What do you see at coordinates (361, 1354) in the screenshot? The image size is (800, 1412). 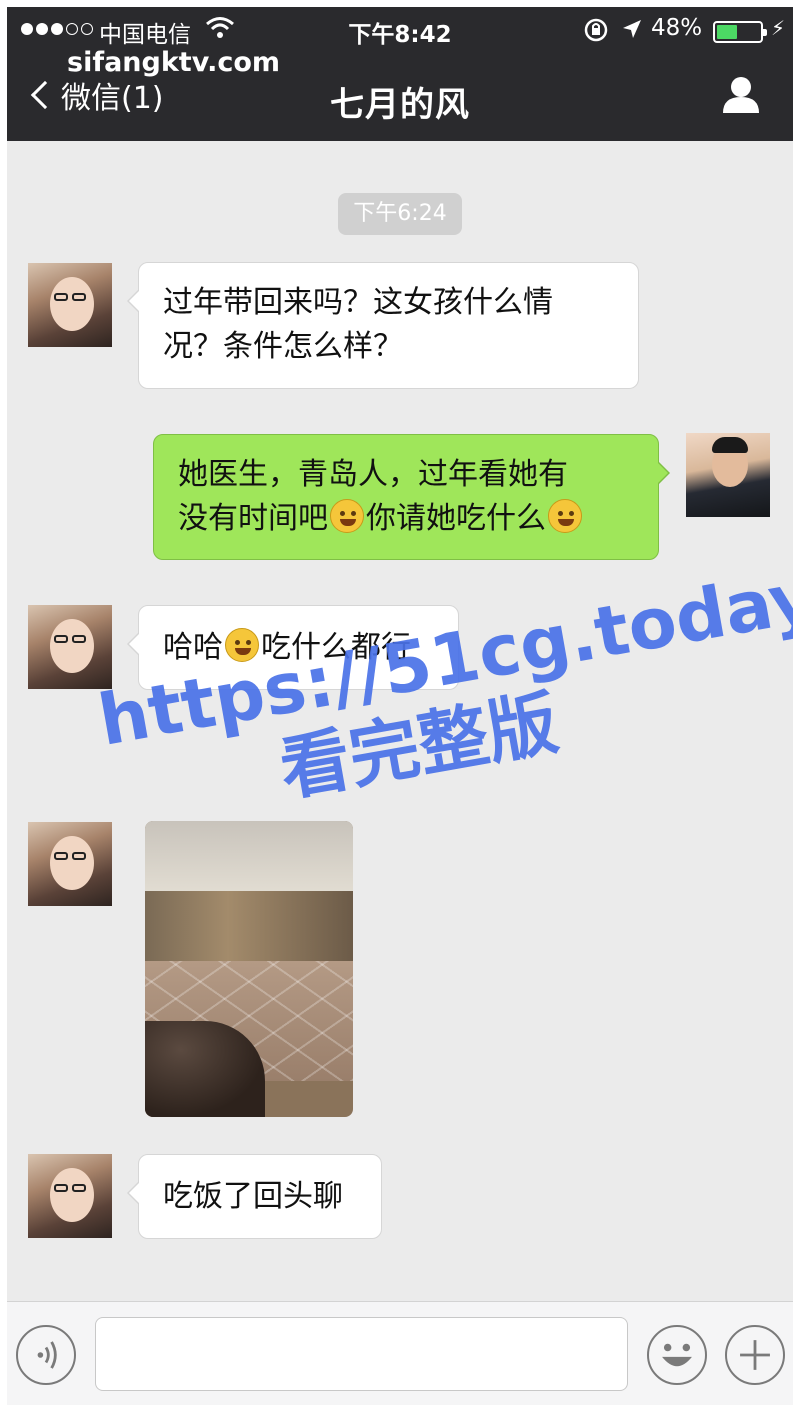 I see `message-input` at bounding box center [361, 1354].